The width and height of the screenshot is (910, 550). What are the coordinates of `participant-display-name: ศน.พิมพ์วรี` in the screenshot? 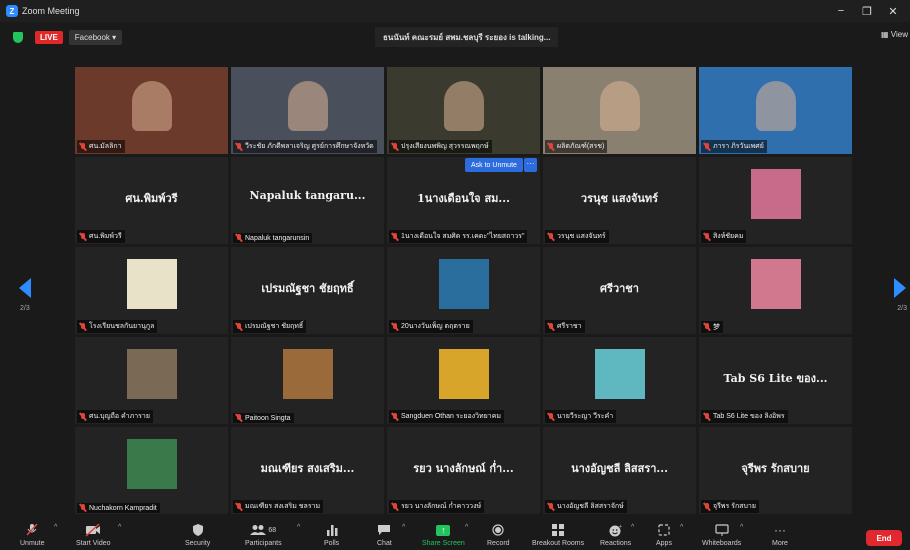 It's located at (151, 198).